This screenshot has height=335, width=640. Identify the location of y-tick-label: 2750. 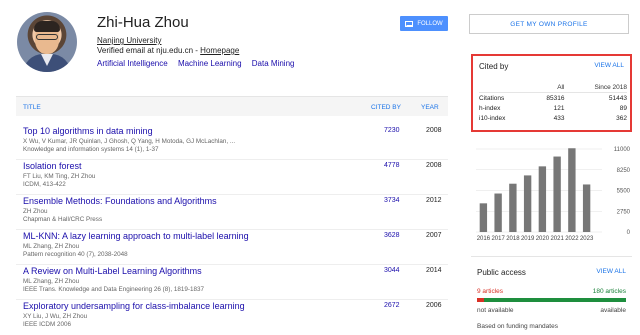
(624, 212).